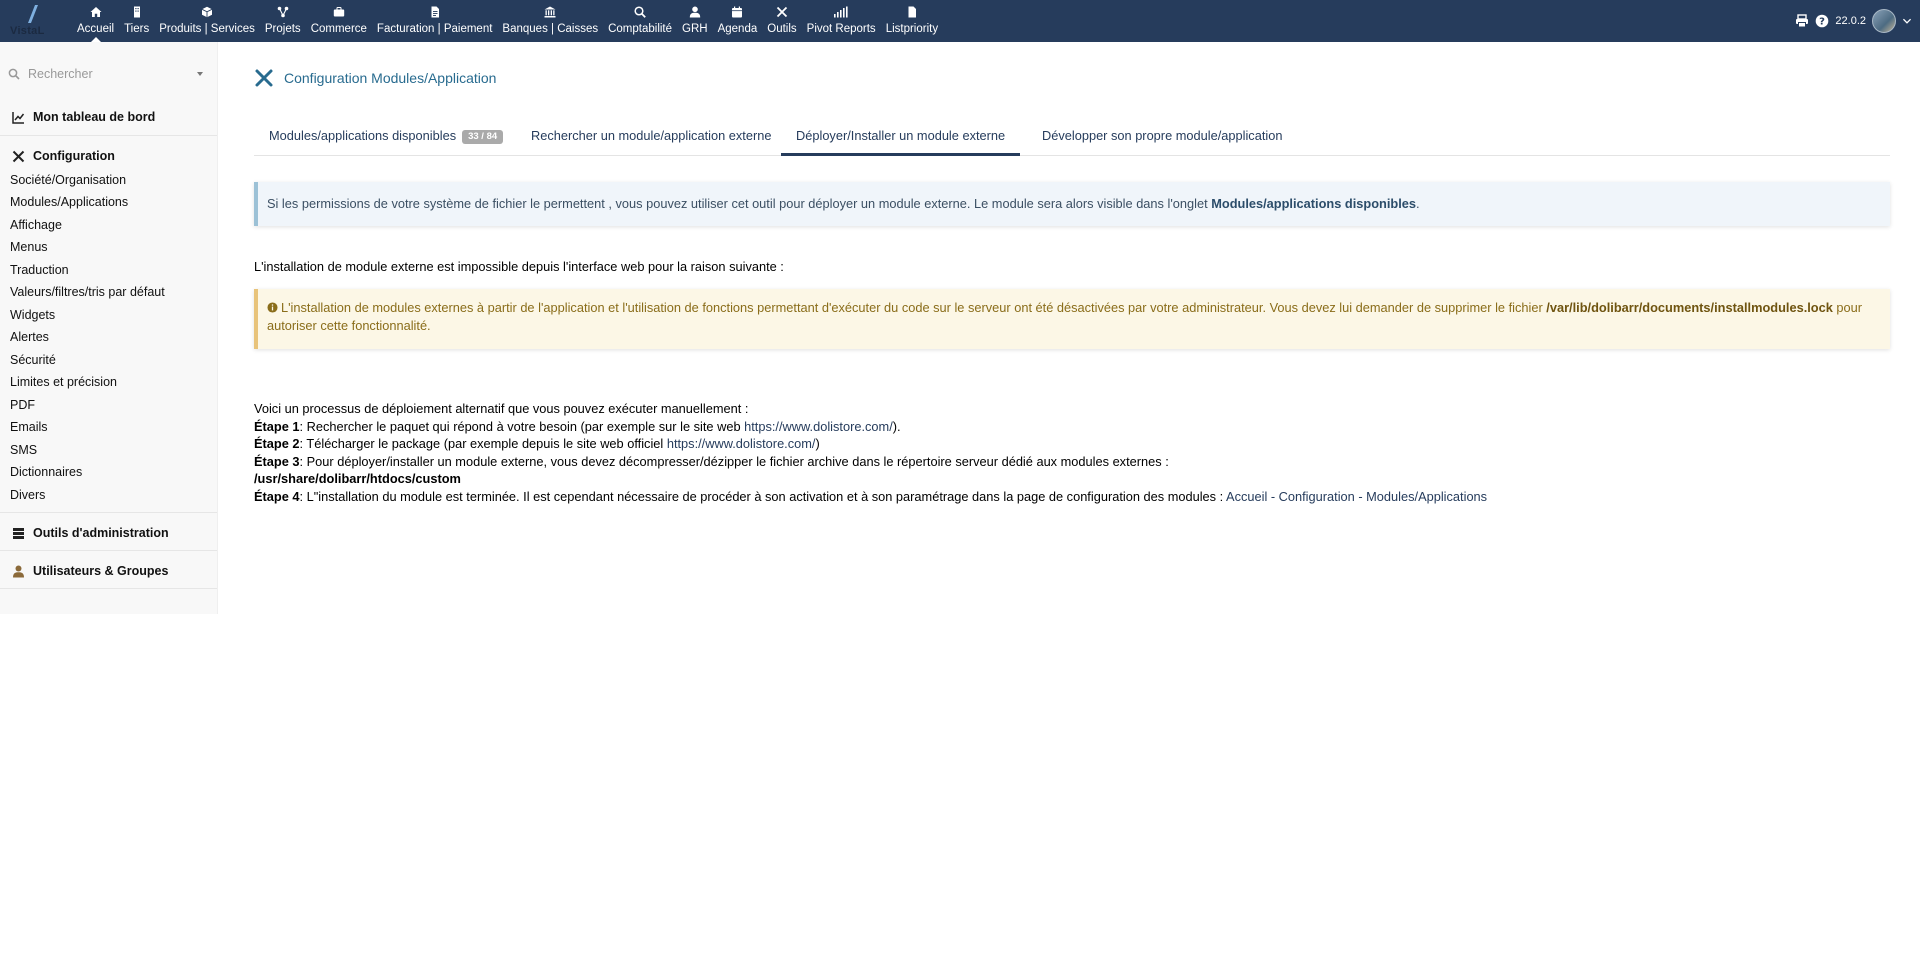 The width and height of the screenshot is (1920, 971). What do you see at coordinates (283, 21) in the screenshot?
I see `menu-item-projets: Projets` at bounding box center [283, 21].